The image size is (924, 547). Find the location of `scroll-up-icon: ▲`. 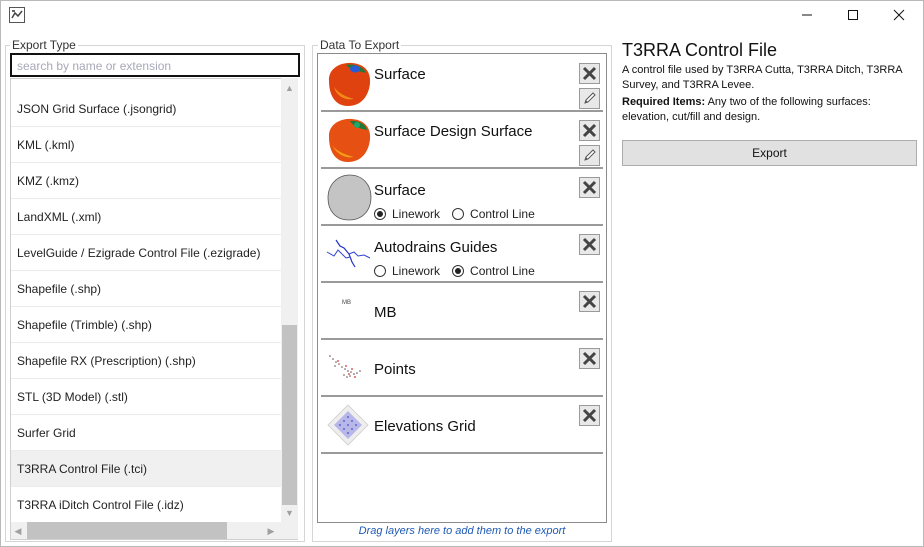

scroll-up-icon: ▲ is located at coordinates (289, 88).